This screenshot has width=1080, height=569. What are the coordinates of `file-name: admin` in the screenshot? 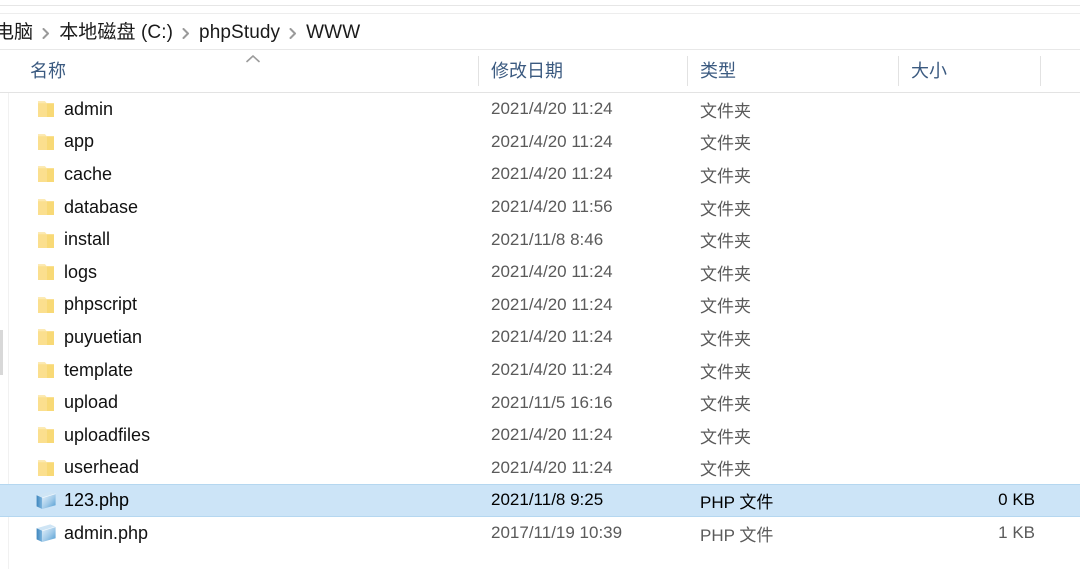 It's located at (89, 108).